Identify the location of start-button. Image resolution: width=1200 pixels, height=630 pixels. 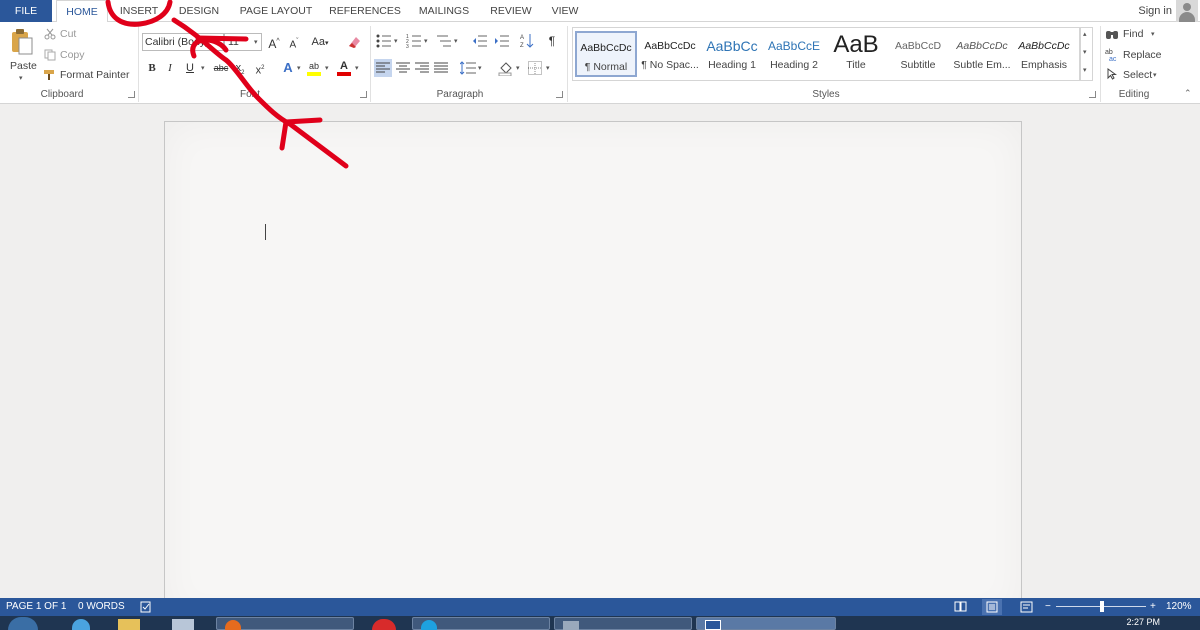
(23, 623).